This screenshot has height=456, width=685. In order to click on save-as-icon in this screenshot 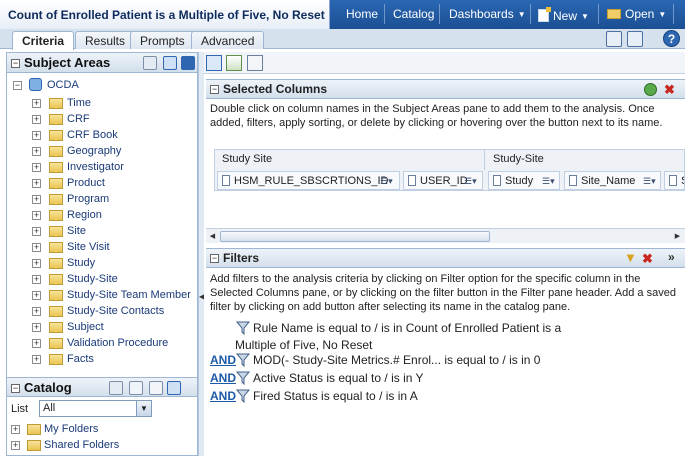, I will do `click(635, 39)`.